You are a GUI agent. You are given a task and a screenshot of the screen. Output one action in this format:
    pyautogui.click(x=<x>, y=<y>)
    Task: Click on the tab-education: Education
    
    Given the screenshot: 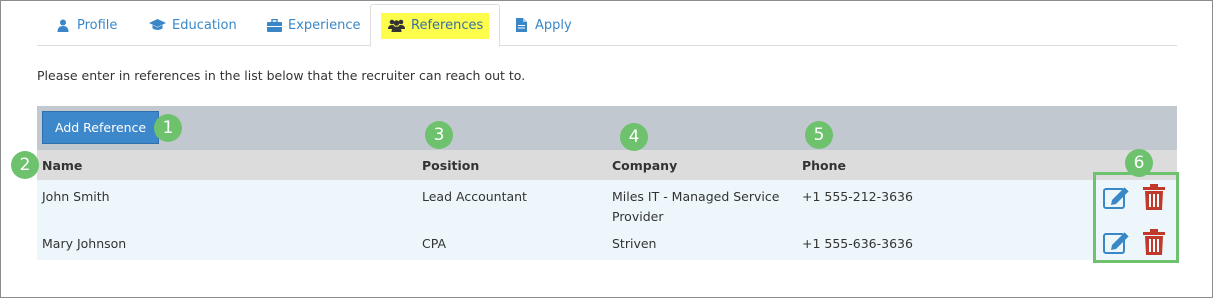 What is the action you would take?
    pyautogui.click(x=192, y=25)
    